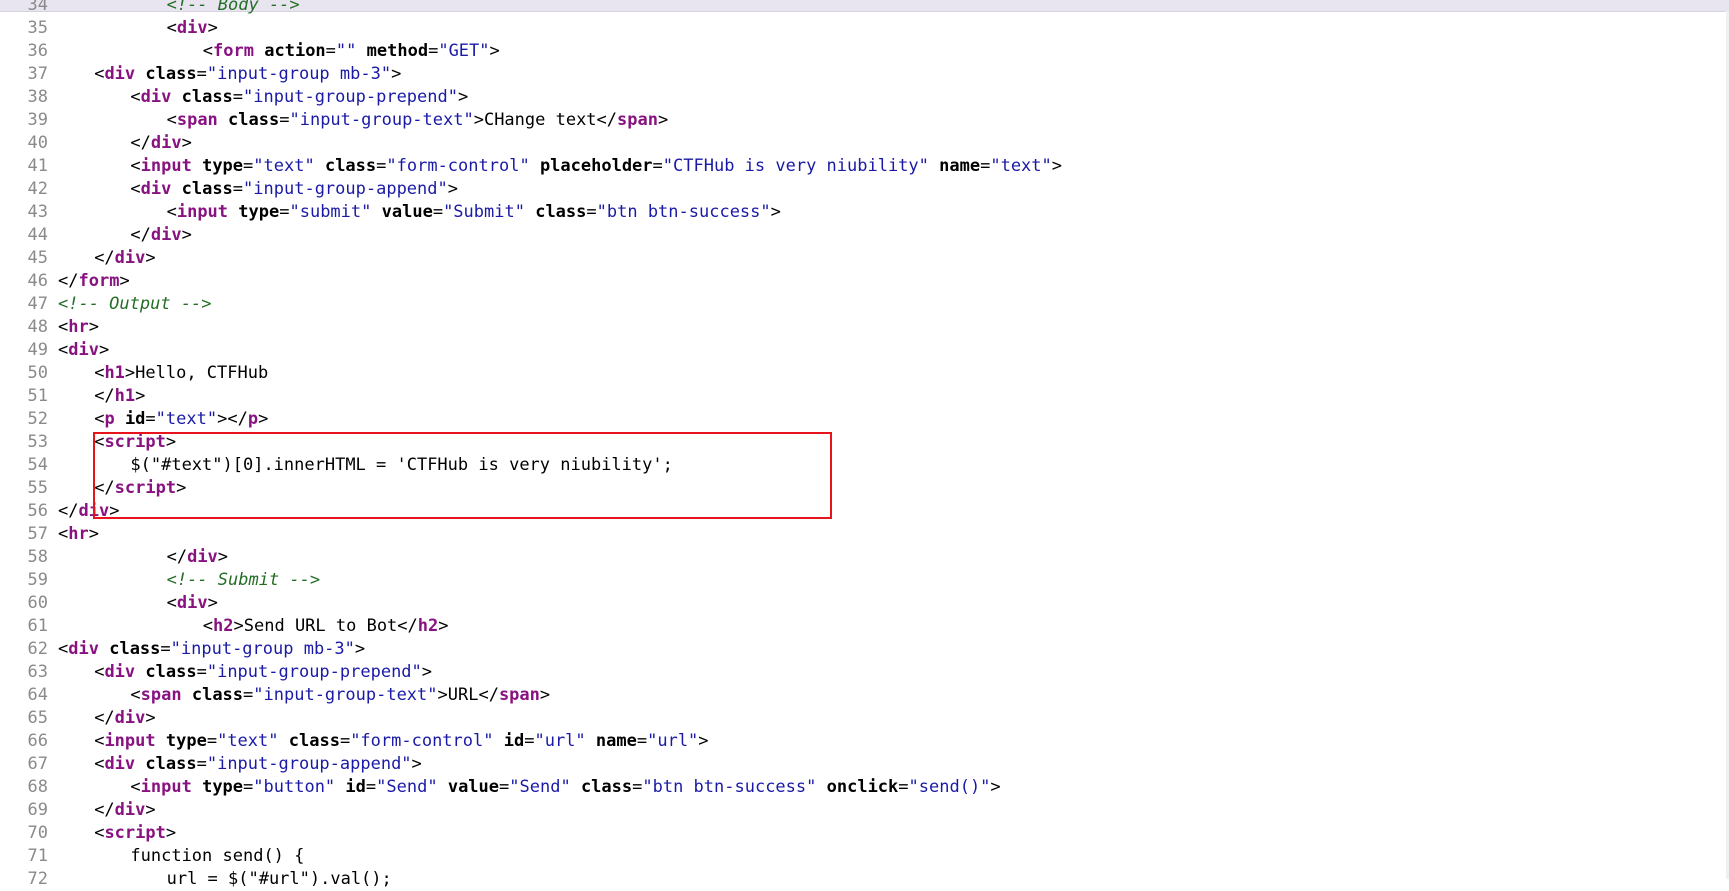  What do you see at coordinates (37, 28) in the screenshot?
I see `line-number: 35` at bounding box center [37, 28].